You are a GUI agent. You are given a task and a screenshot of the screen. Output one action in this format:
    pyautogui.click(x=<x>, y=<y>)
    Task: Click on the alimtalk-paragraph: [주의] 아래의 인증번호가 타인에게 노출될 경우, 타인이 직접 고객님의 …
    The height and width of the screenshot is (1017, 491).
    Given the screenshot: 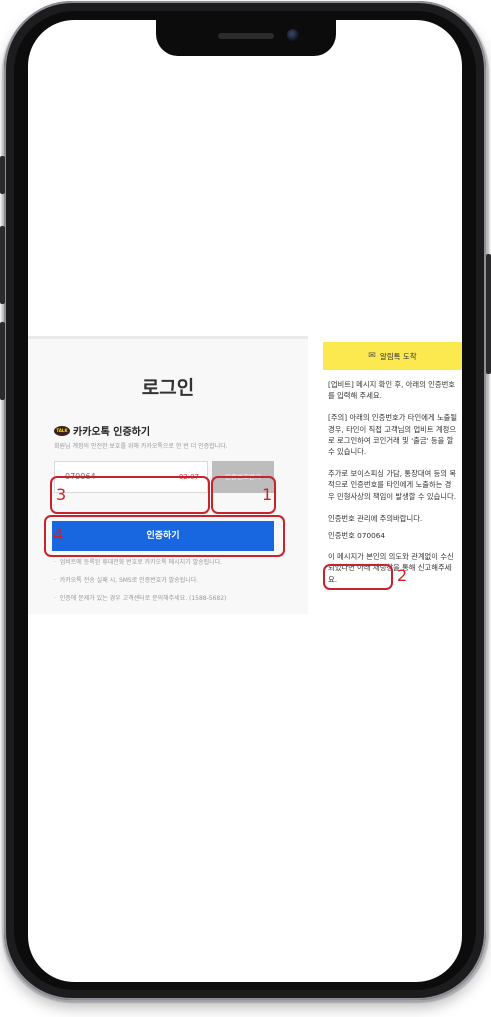 What is the action you would take?
    pyautogui.click(x=393, y=435)
    